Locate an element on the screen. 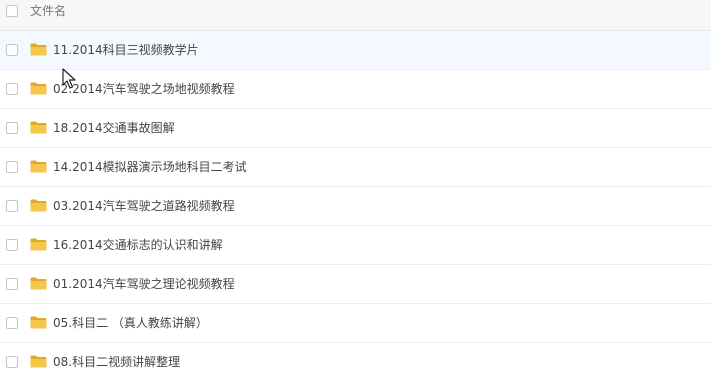  folder-row: 01.2014汽车驾驶之理论视频教程 is located at coordinates (355, 284).